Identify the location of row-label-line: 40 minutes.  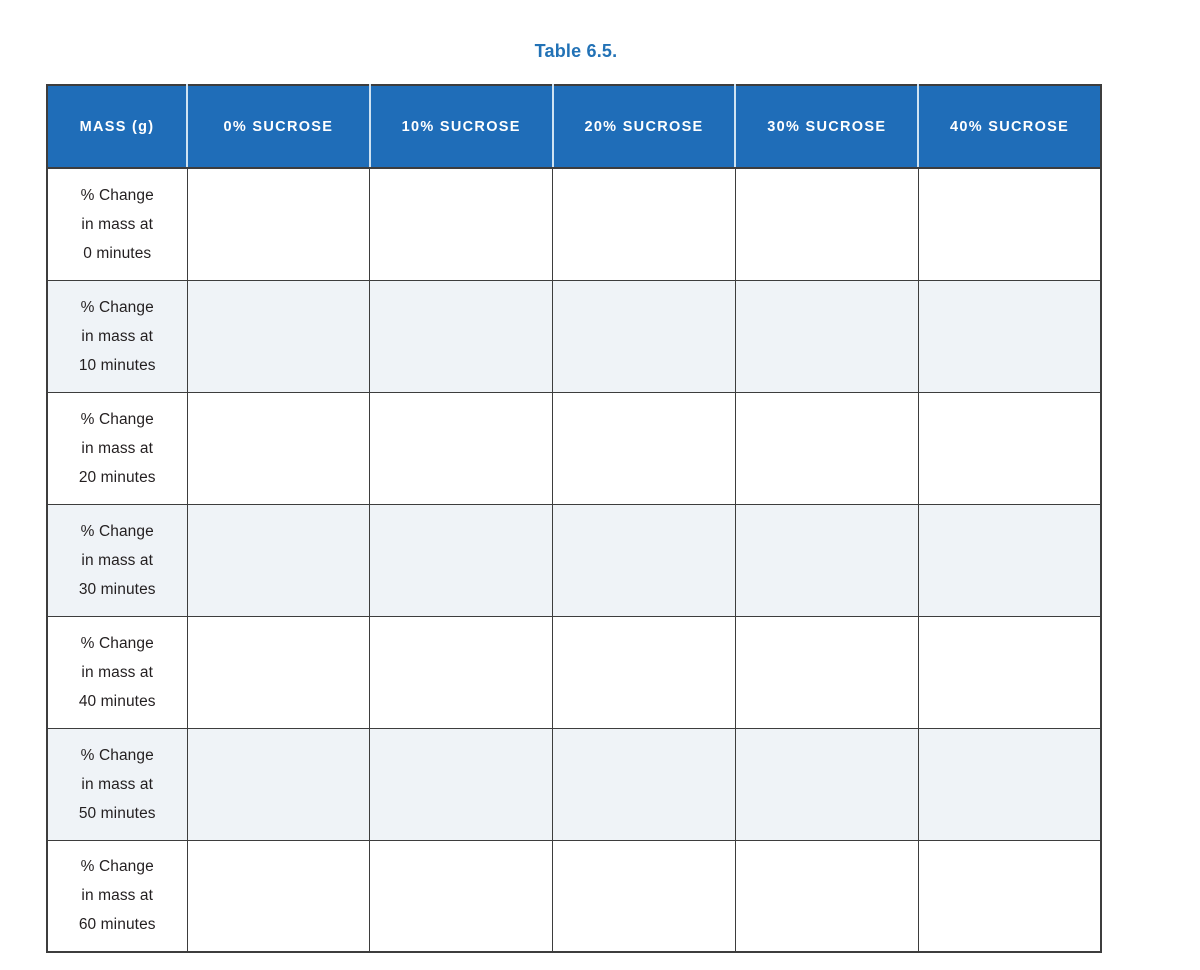
(117, 701).